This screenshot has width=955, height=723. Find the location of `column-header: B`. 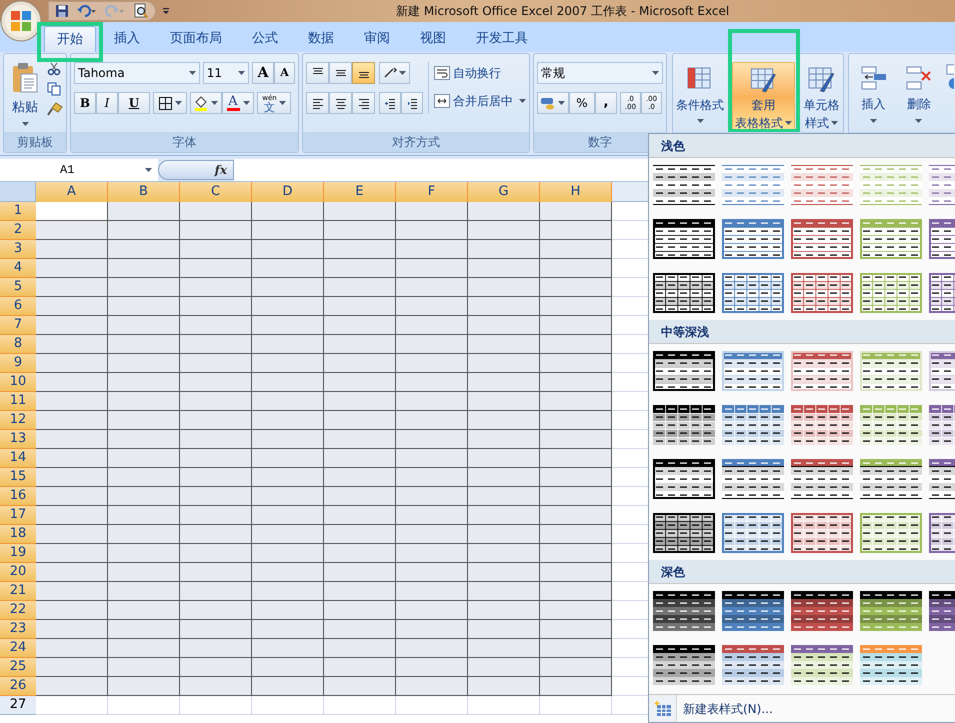

column-header: B is located at coordinates (144, 192).